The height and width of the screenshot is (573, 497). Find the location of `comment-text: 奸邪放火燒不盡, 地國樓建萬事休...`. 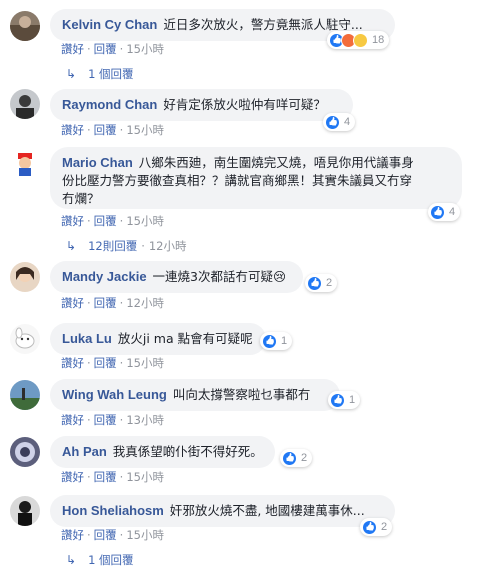

comment-text: 奸邪放火燒不盡, 地國樓建萬事休... is located at coordinates (267, 510).